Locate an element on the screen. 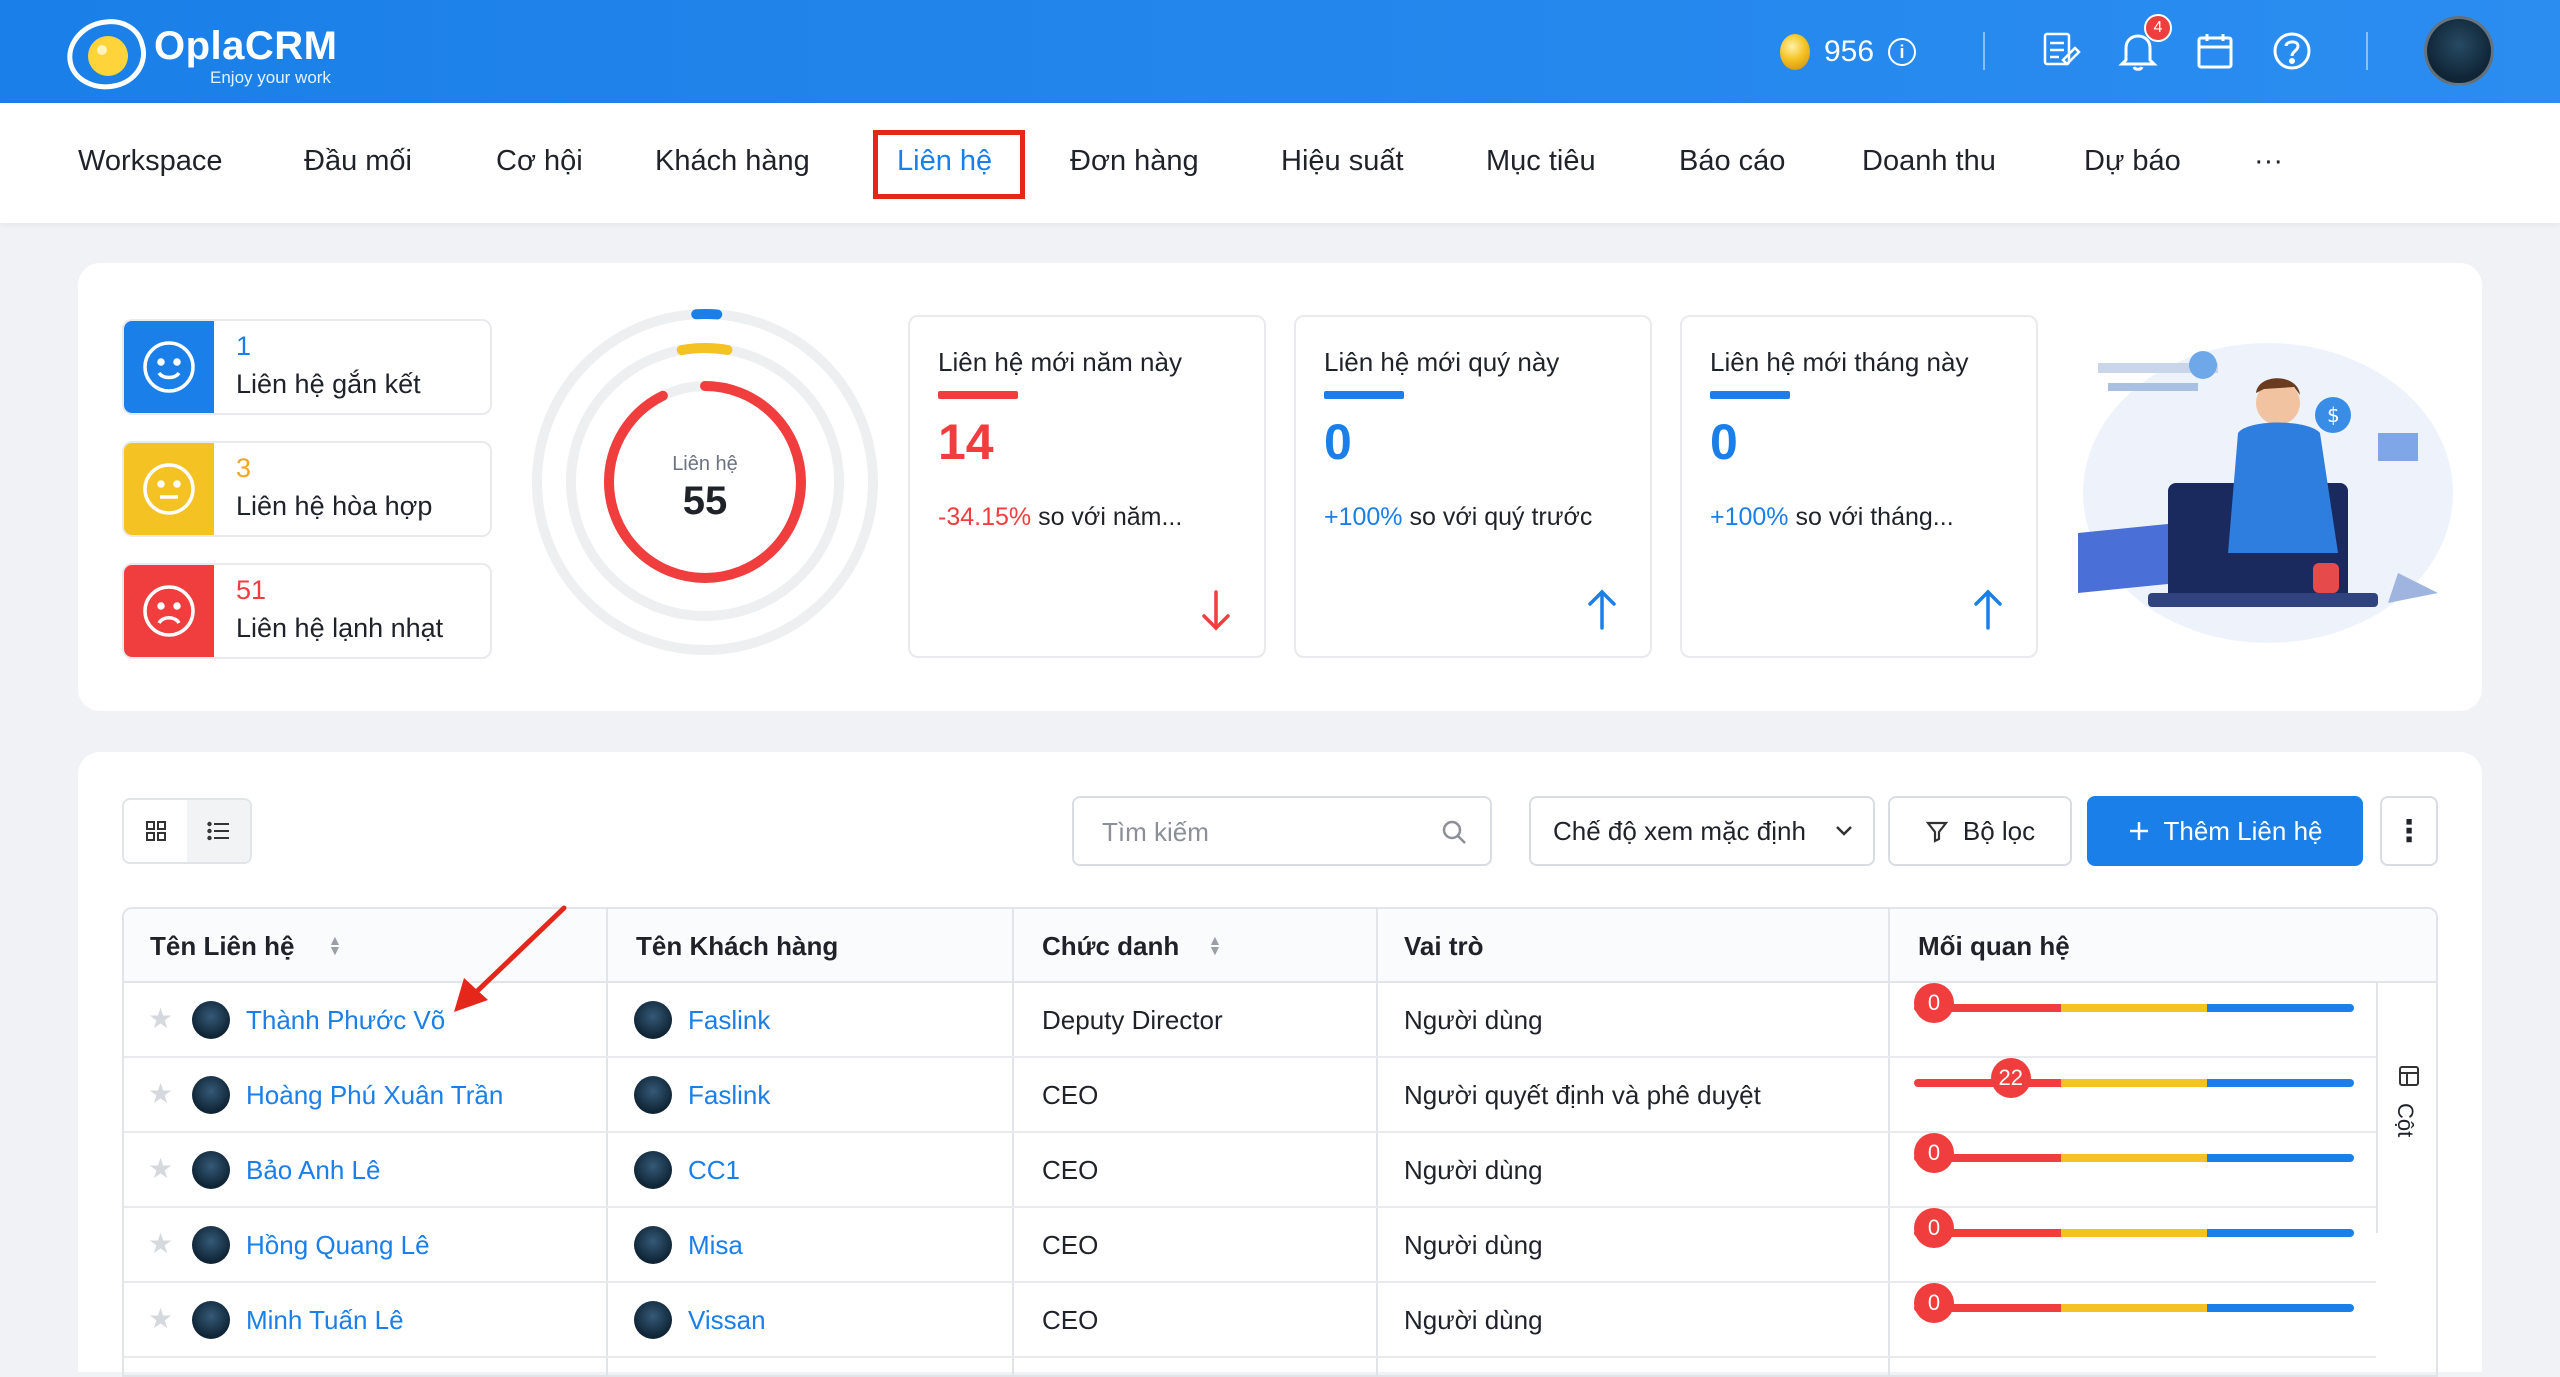 Image resolution: width=2560 pixels, height=1377 pixels. company-name-link: CC1 is located at coordinates (714, 1170).